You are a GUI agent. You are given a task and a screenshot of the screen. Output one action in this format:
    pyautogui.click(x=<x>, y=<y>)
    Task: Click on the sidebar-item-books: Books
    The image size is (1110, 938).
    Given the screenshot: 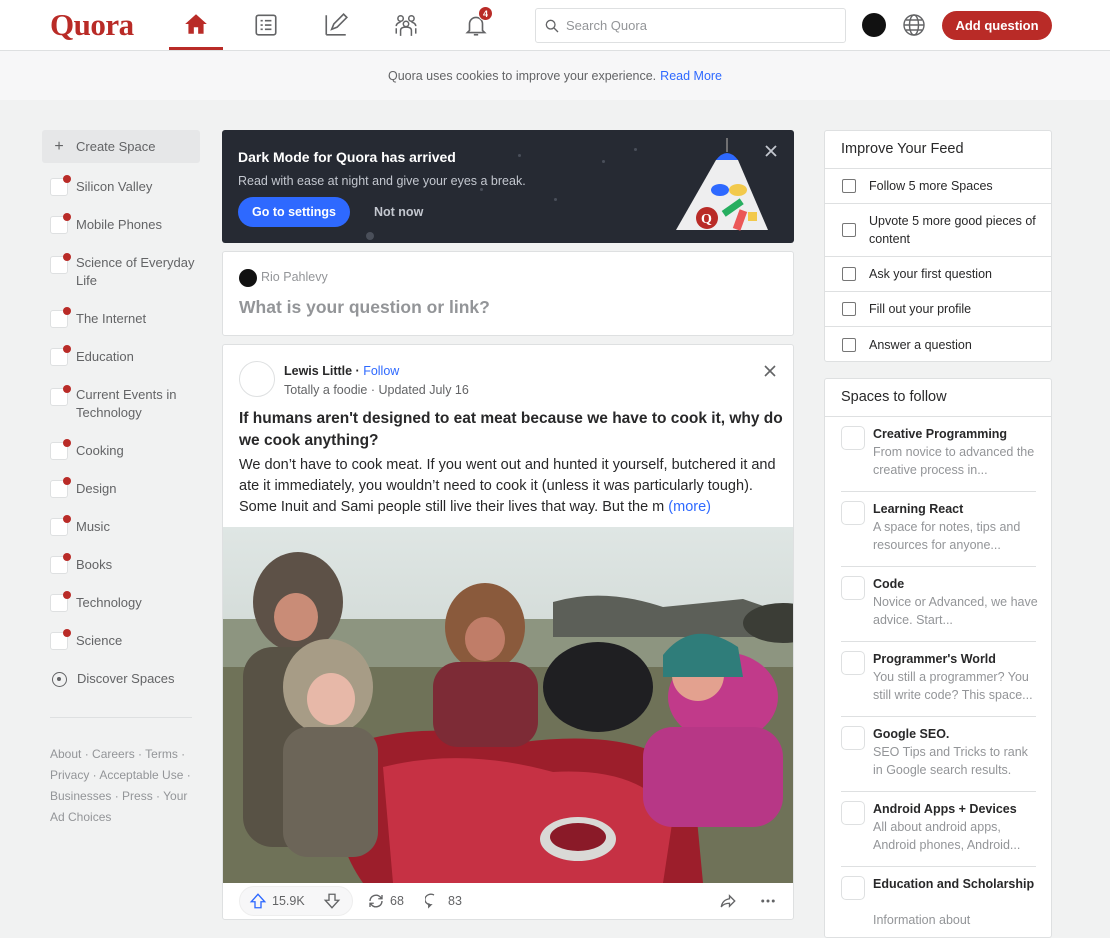 What is the action you would take?
    pyautogui.click(x=121, y=565)
    